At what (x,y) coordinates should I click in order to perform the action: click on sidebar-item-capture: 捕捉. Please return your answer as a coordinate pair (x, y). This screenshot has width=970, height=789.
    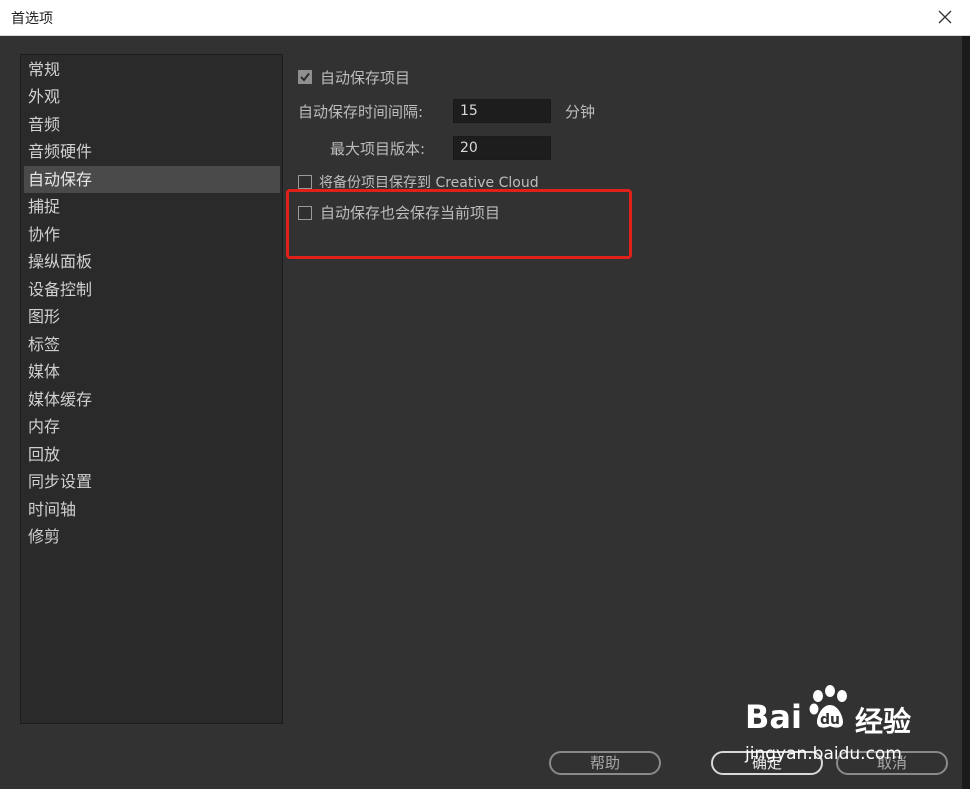
    Looking at the image, I should click on (152, 206).